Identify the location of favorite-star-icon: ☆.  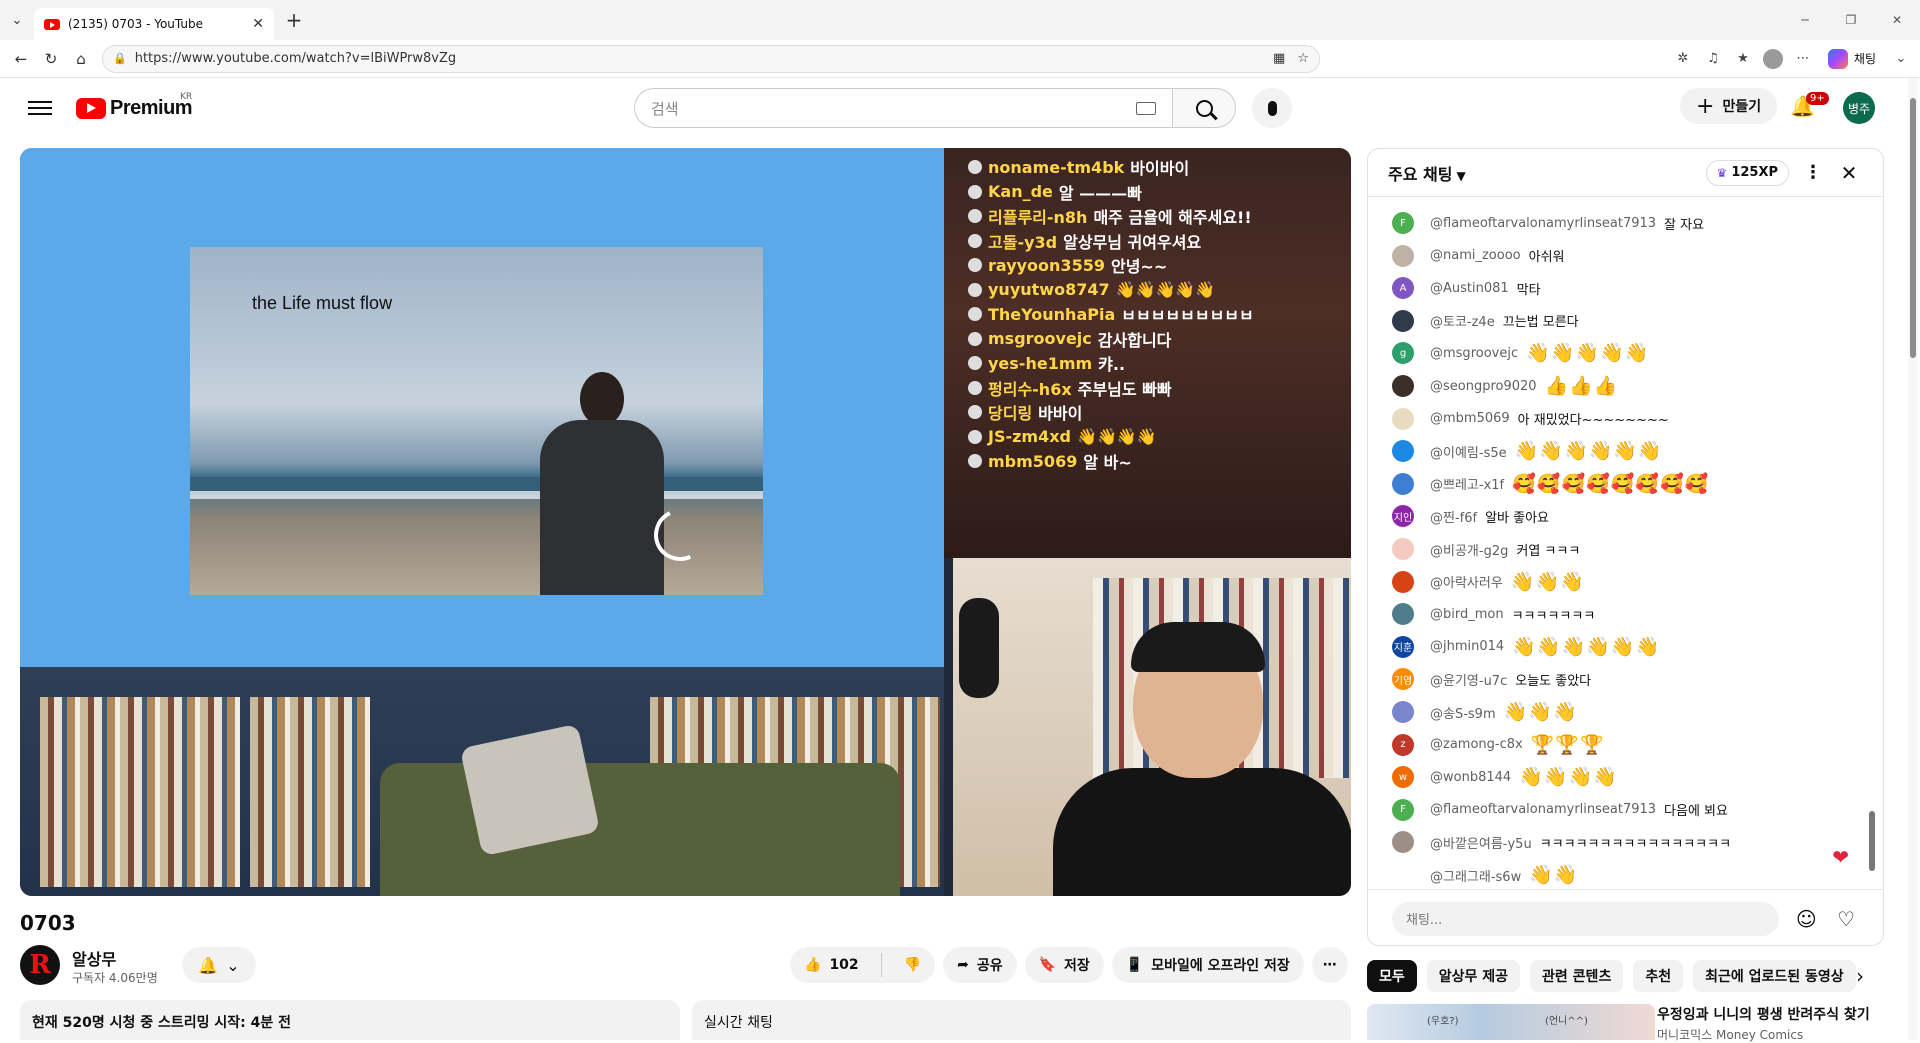
(1303, 58).